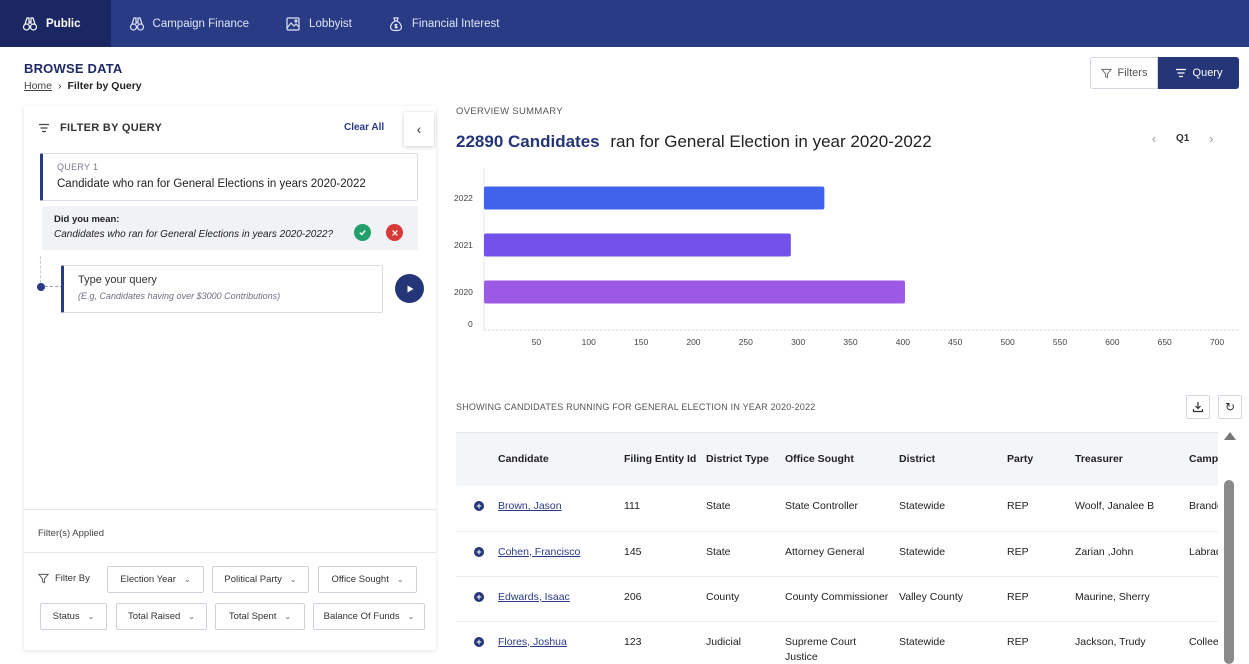  I want to click on filter-by-text: Filter By, so click(72, 578).